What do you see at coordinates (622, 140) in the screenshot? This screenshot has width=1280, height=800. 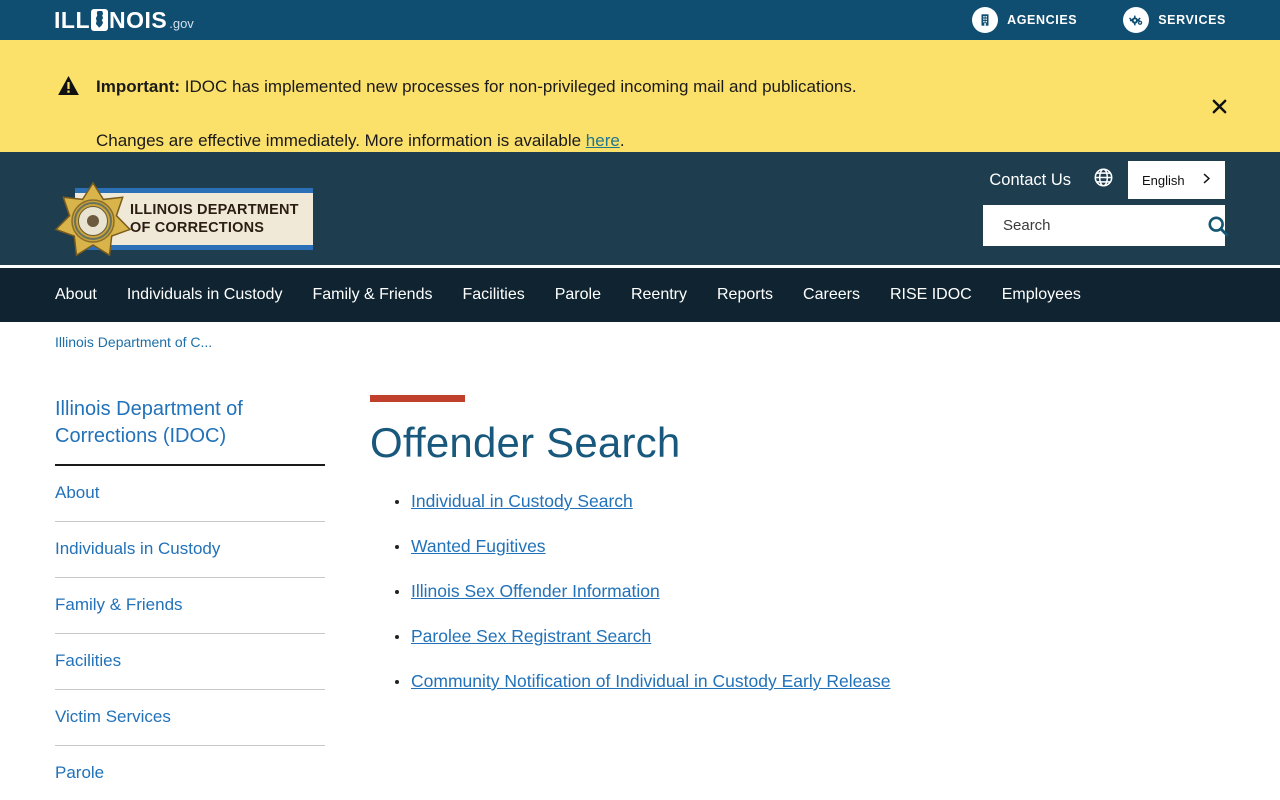 I see `alert-line2-end: .` at bounding box center [622, 140].